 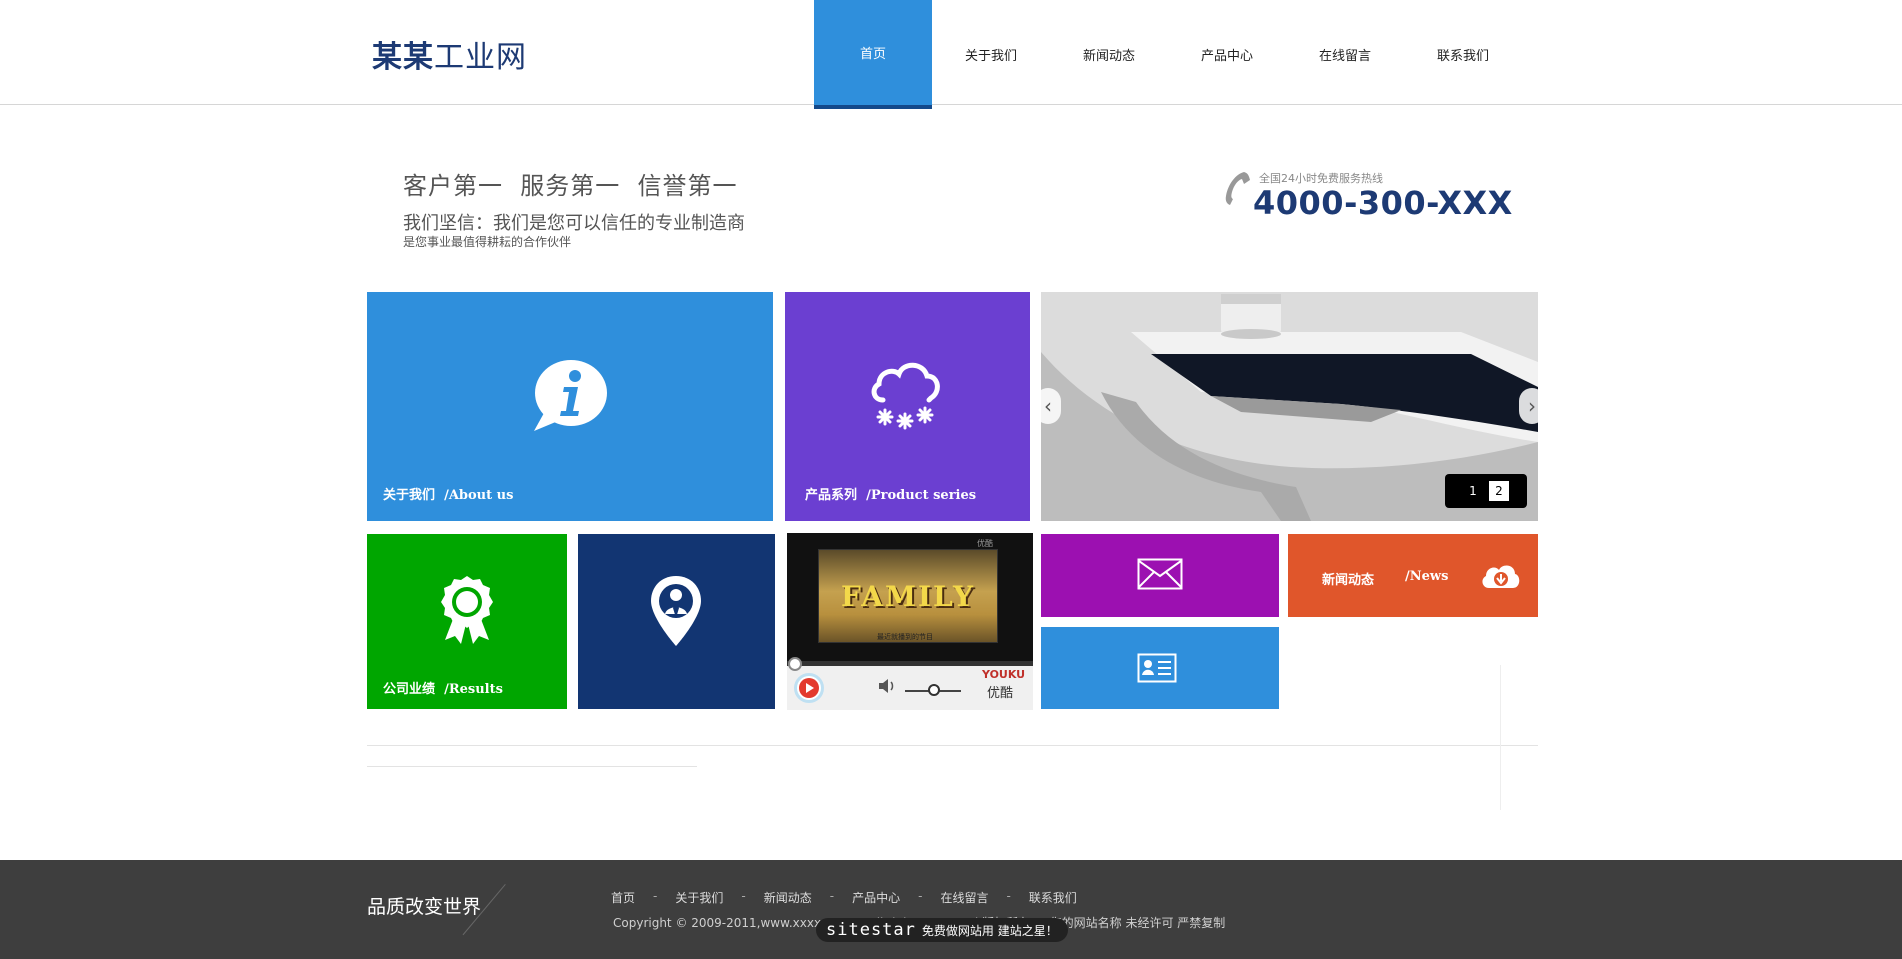 I want to click on slogan-small: 是您事业最值得耕耘的合作伙伴, so click(x=487, y=242).